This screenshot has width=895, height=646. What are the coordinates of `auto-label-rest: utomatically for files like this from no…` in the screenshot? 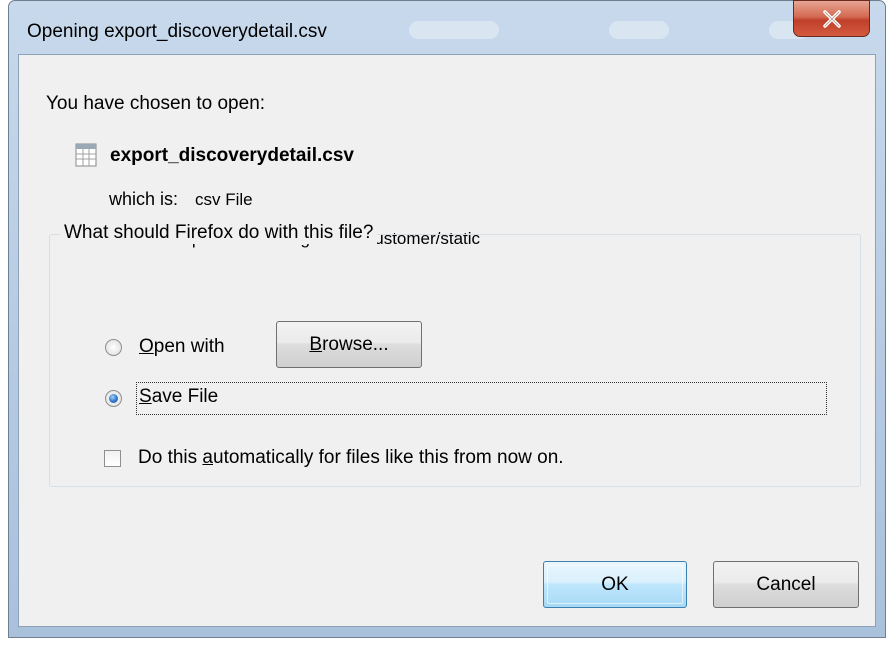 It's located at (388, 457).